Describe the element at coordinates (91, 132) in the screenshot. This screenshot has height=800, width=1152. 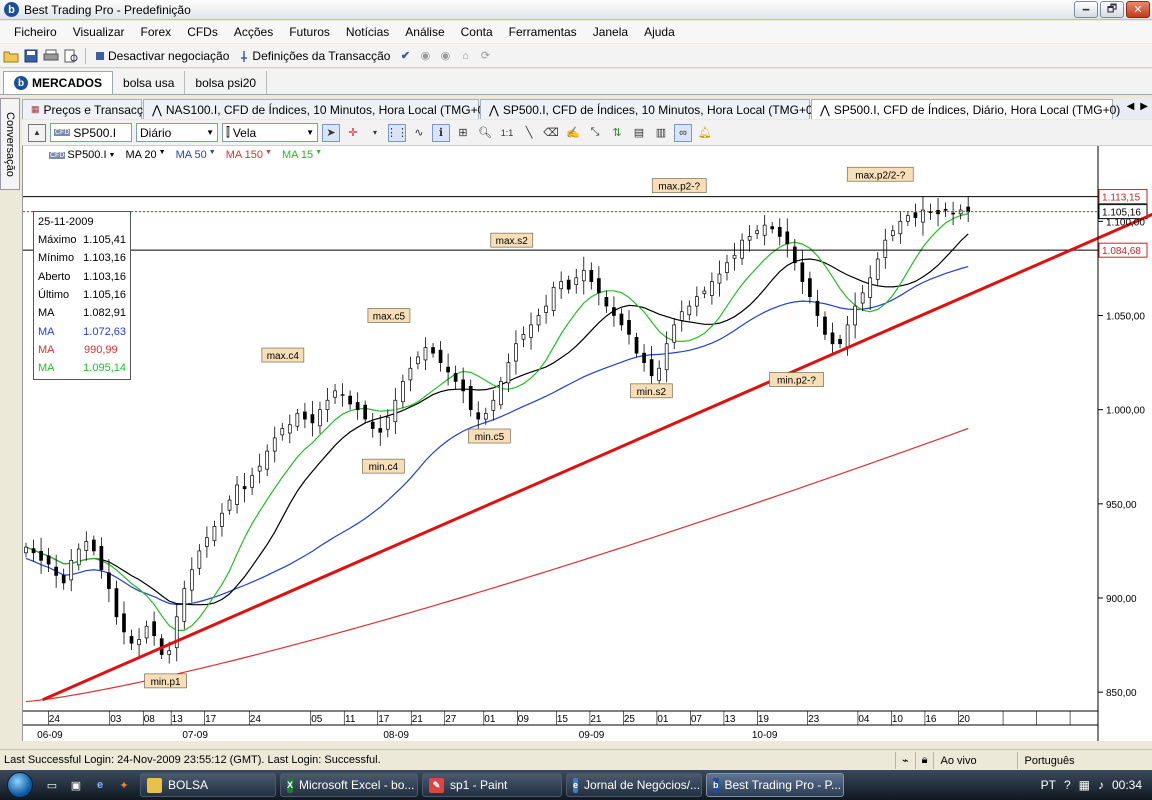
I see `symbol-input: CFD SP500.I` at that location.